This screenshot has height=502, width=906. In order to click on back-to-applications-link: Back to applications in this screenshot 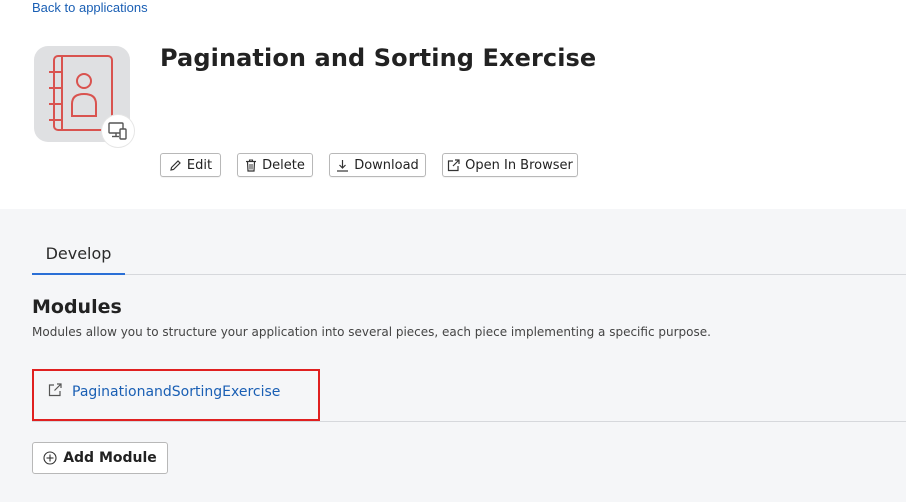, I will do `click(90, 8)`.